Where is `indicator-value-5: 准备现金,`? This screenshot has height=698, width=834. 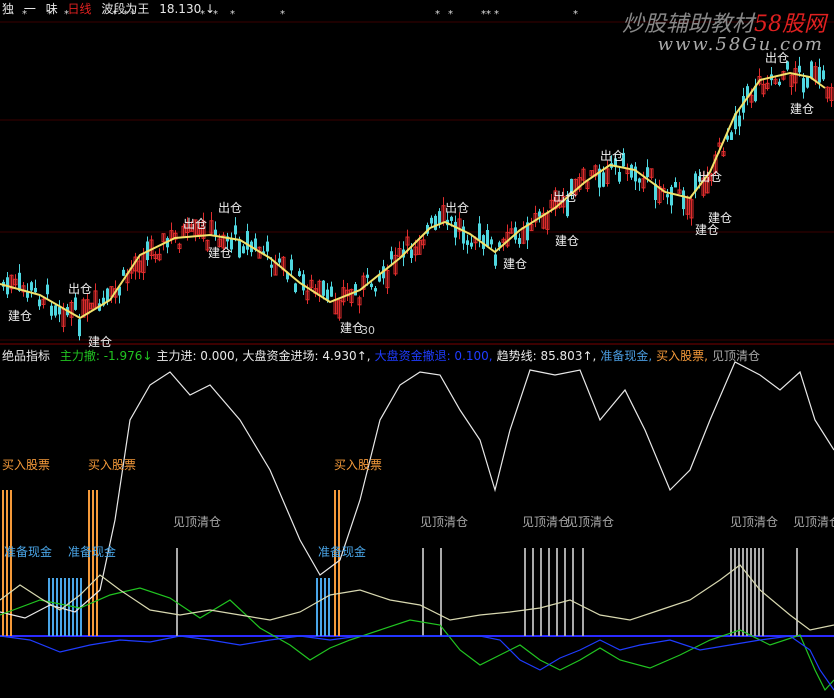 indicator-value-5: 准备现金, is located at coordinates (626, 356).